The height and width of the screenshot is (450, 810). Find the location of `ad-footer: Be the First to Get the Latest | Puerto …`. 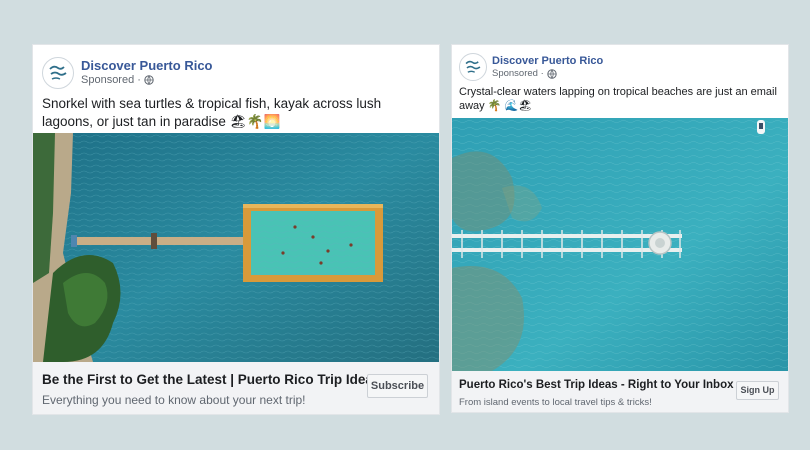

ad-footer: Be the First to Get the Latest | Puerto … is located at coordinates (236, 388).